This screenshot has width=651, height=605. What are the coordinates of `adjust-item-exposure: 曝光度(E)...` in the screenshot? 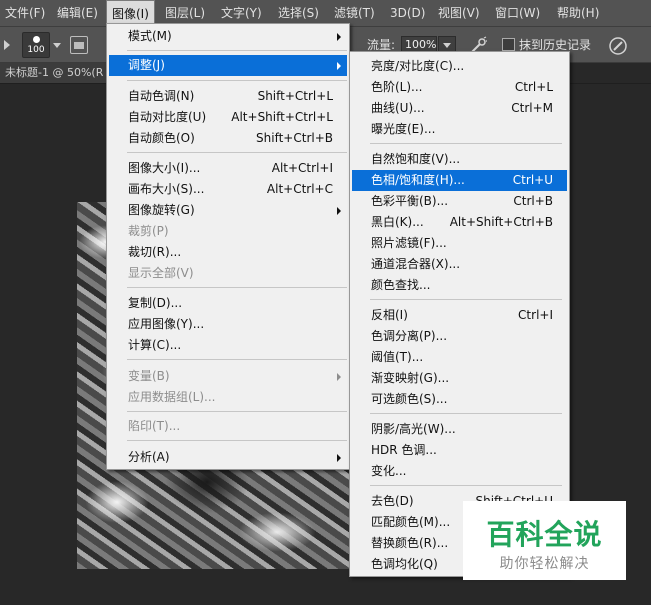 It's located at (459, 129).